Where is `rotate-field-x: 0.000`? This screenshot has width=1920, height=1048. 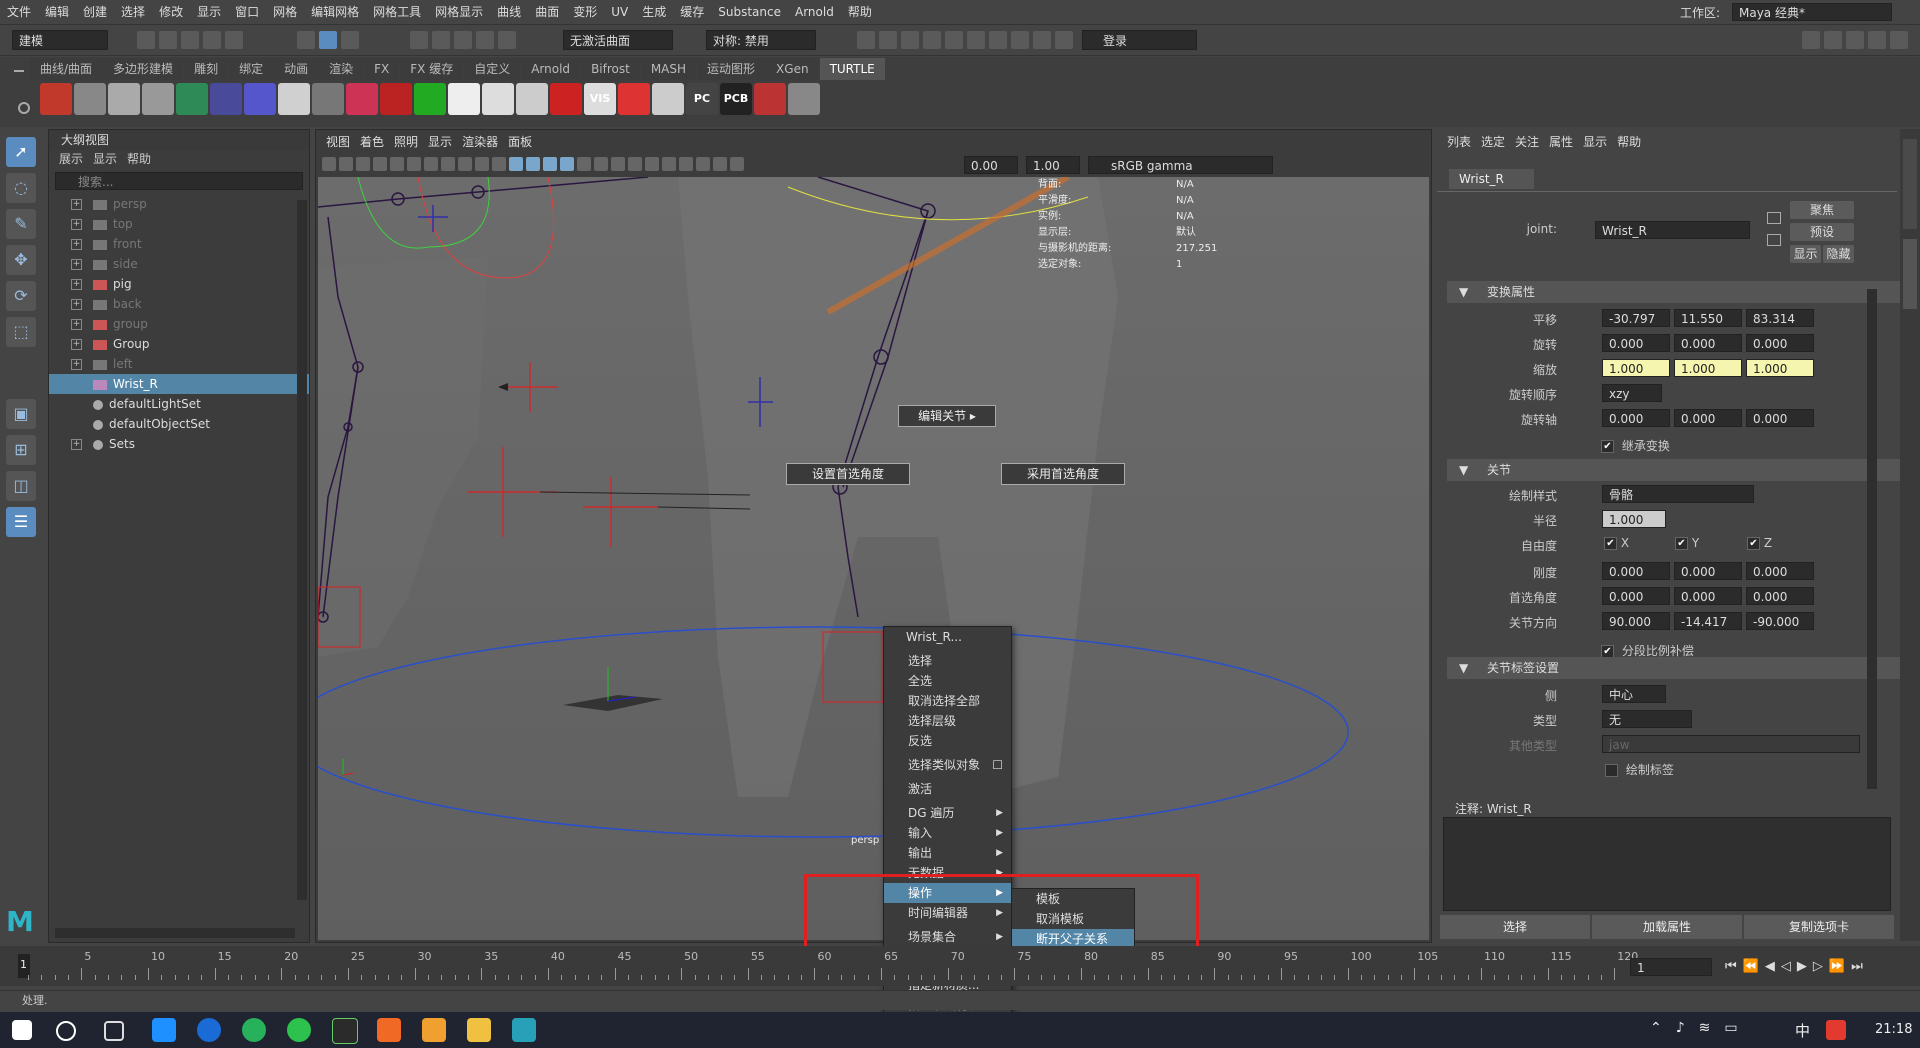
rotate-field-x: 0.000 is located at coordinates (1636, 343).